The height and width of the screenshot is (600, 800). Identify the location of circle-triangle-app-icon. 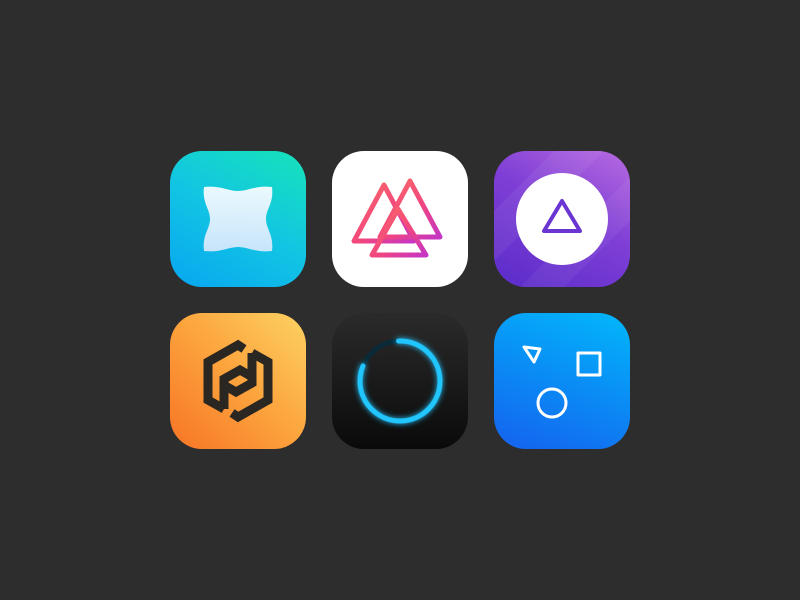
(562, 219).